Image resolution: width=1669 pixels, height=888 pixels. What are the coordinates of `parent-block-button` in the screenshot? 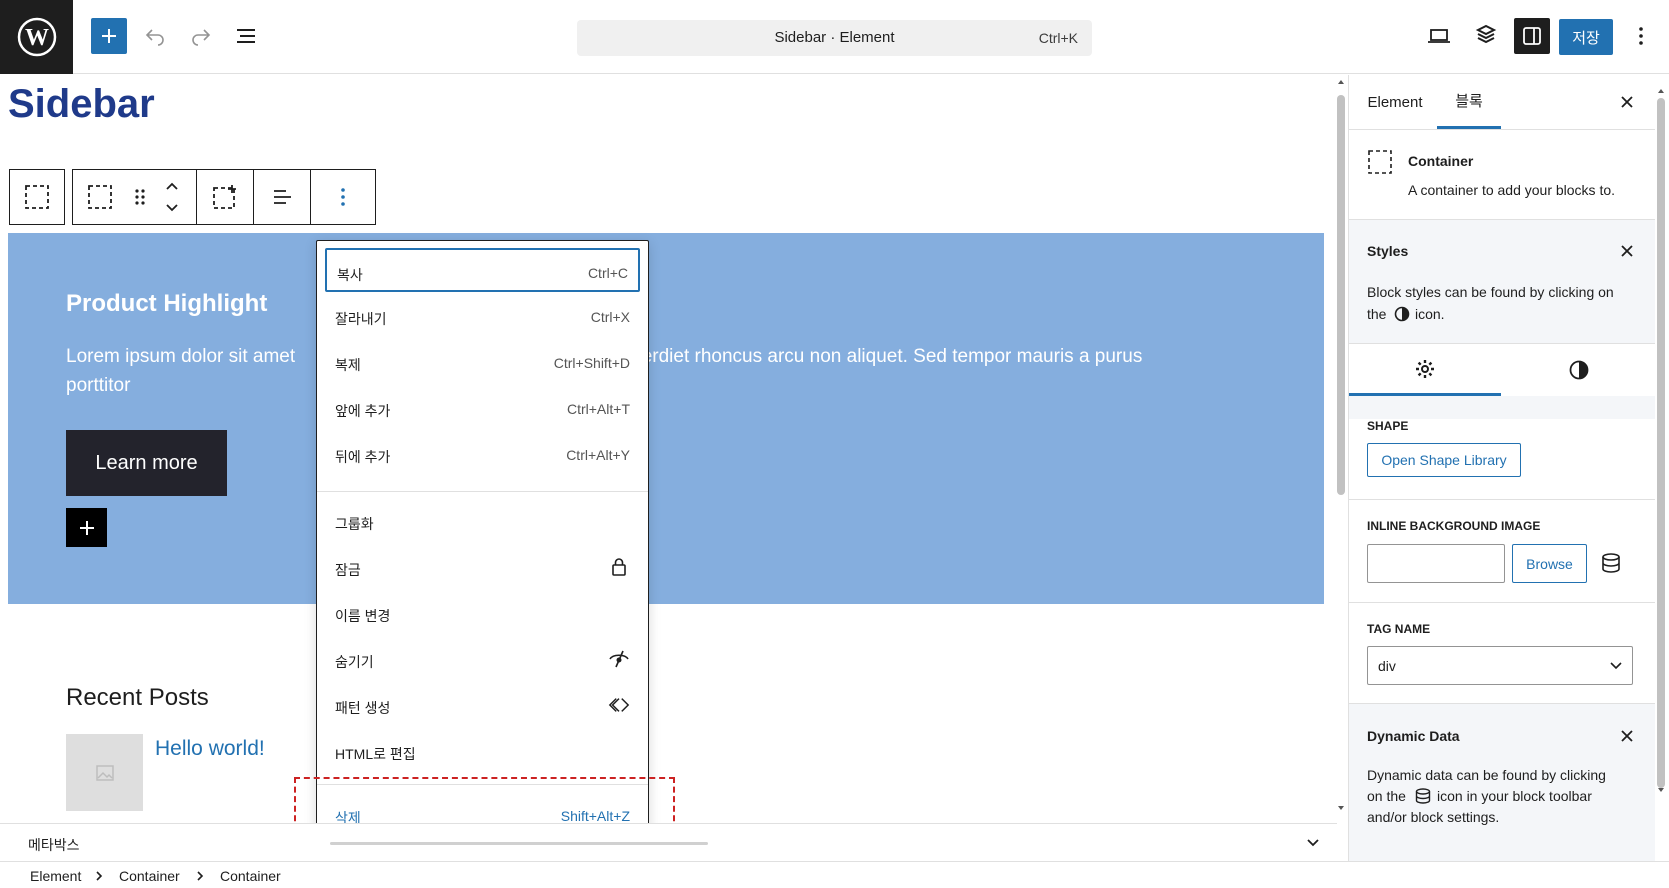 It's located at (37, 197).